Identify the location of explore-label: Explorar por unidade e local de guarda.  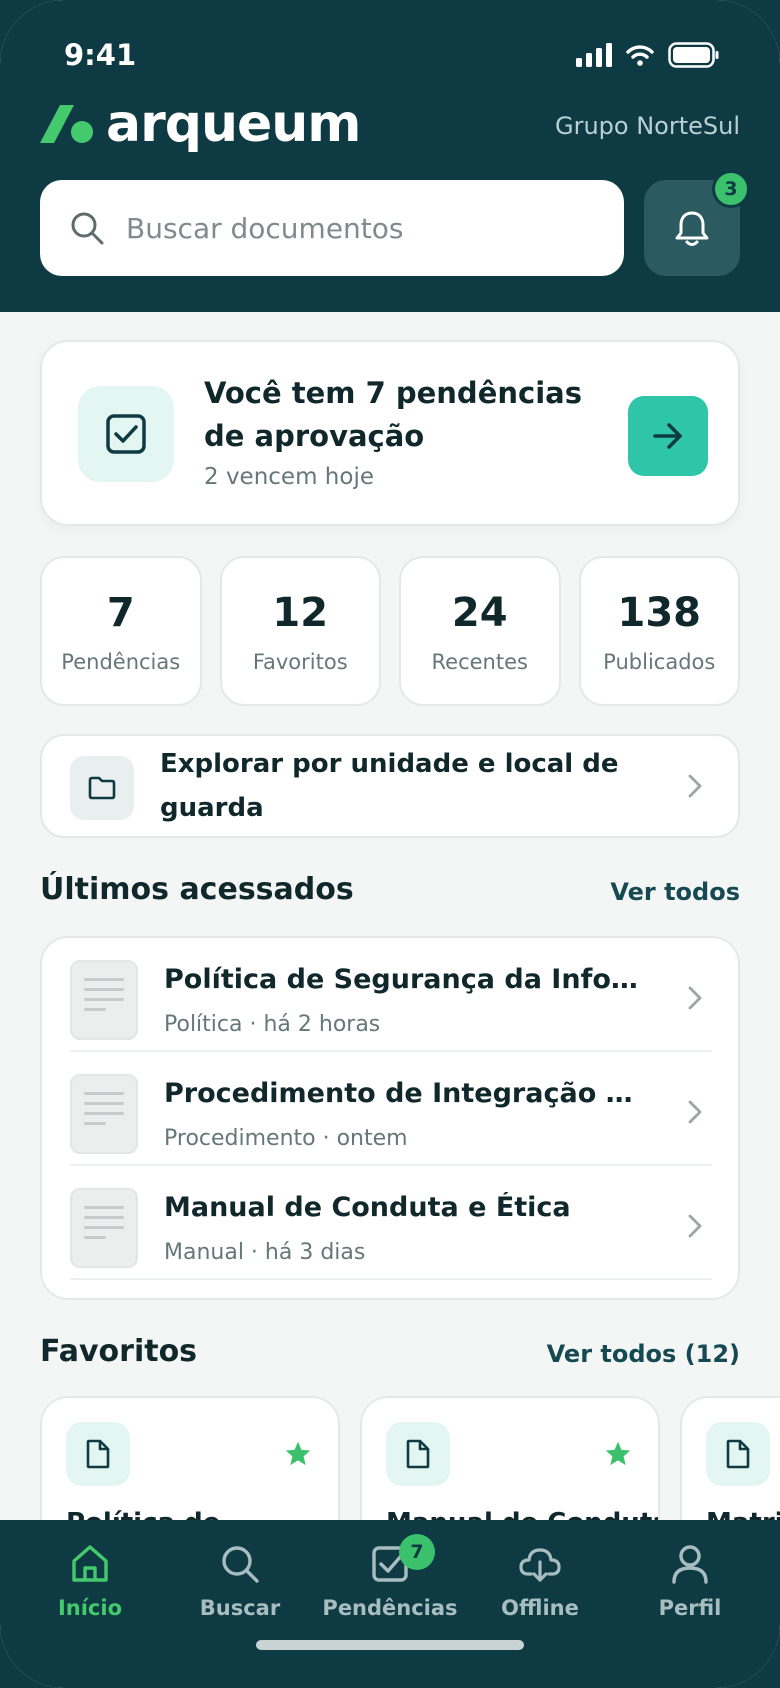
(389, 786).